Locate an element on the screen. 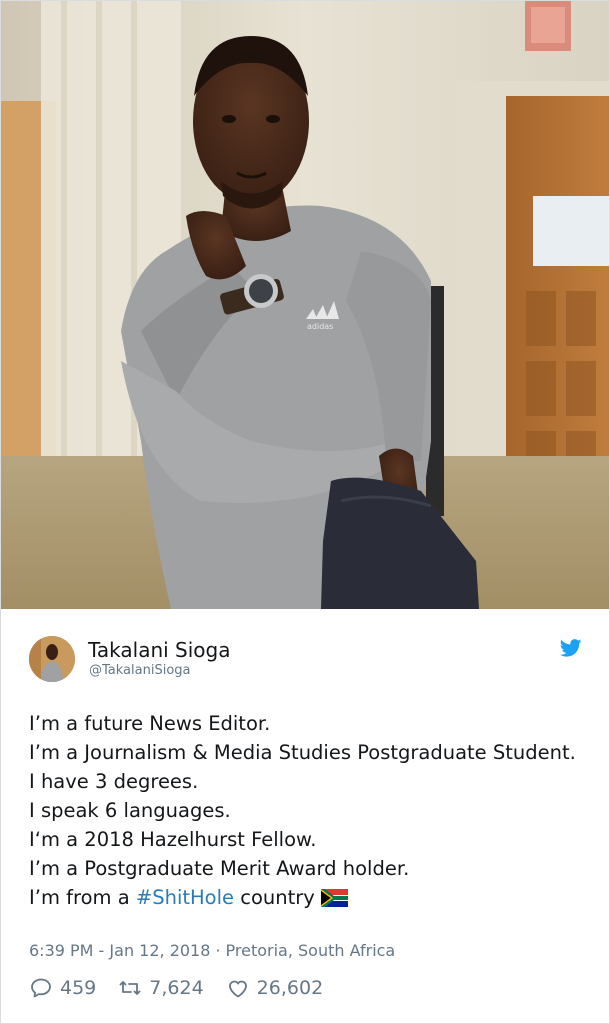  heart-icon is located at coordinates (237, 989).